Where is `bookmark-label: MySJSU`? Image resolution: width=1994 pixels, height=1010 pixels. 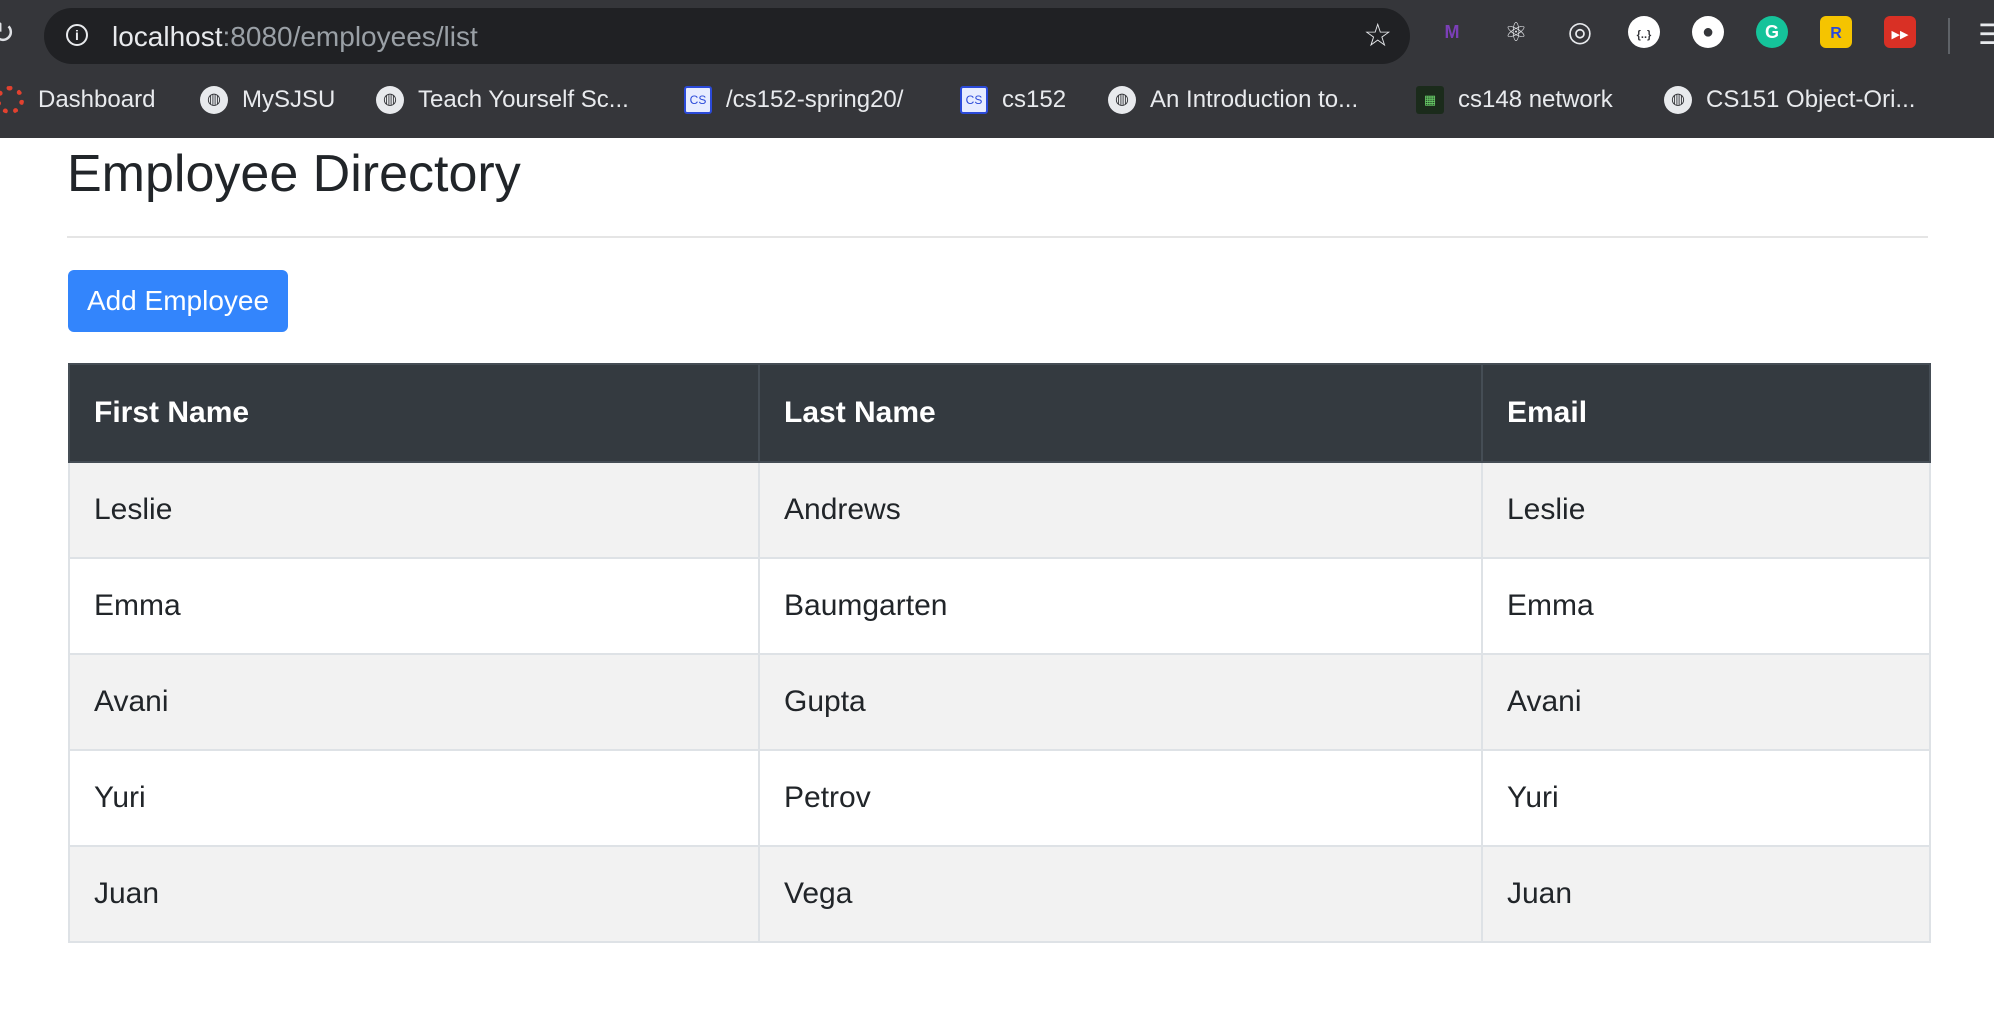
bookmark-label: MySJSU is located at coordinates (289, 99).